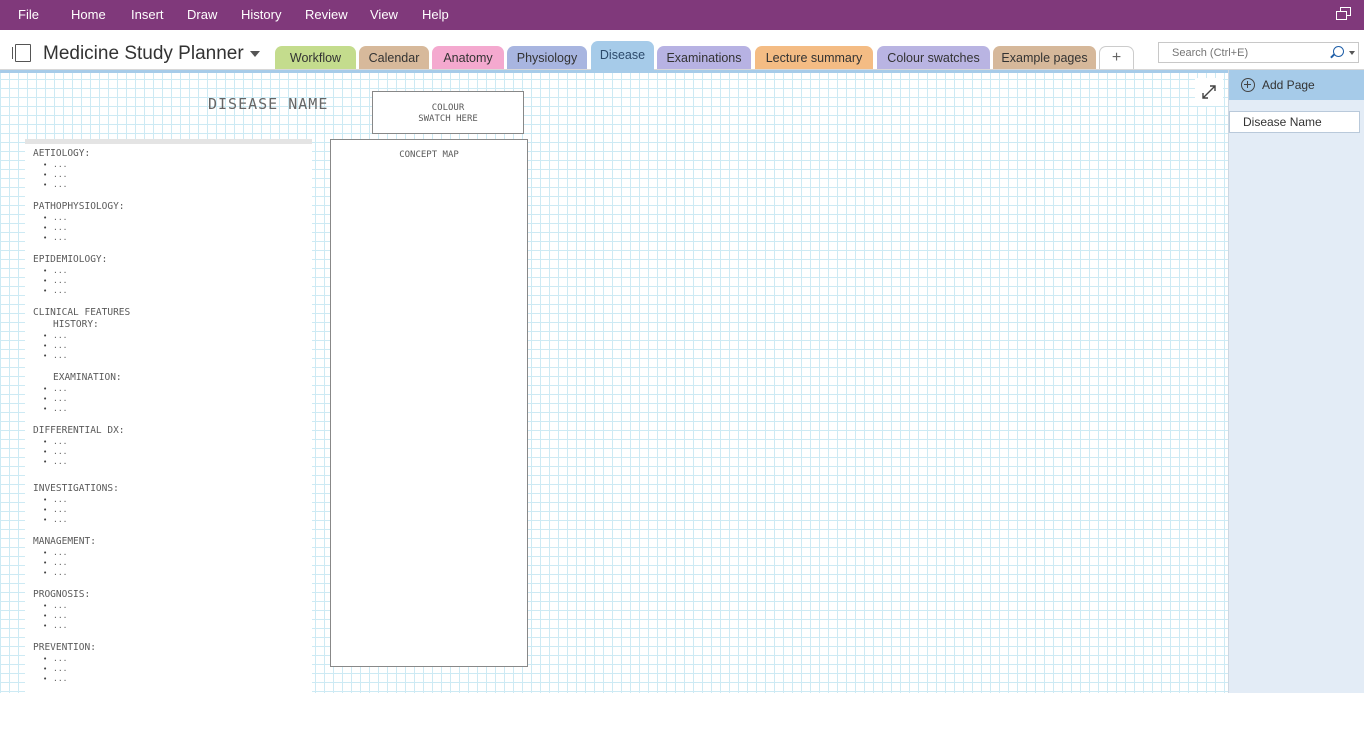 The image size is (1364, 741). Describe the element at coordinates (326, 14) in the screenshot. I see `menu-review: Review` at that location.